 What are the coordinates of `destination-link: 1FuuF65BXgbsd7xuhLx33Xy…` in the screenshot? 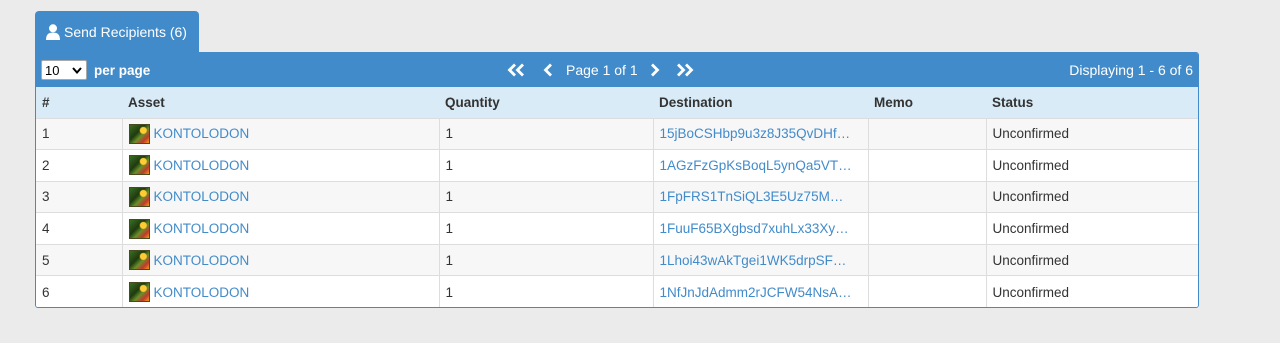 It's located at (760, 228).